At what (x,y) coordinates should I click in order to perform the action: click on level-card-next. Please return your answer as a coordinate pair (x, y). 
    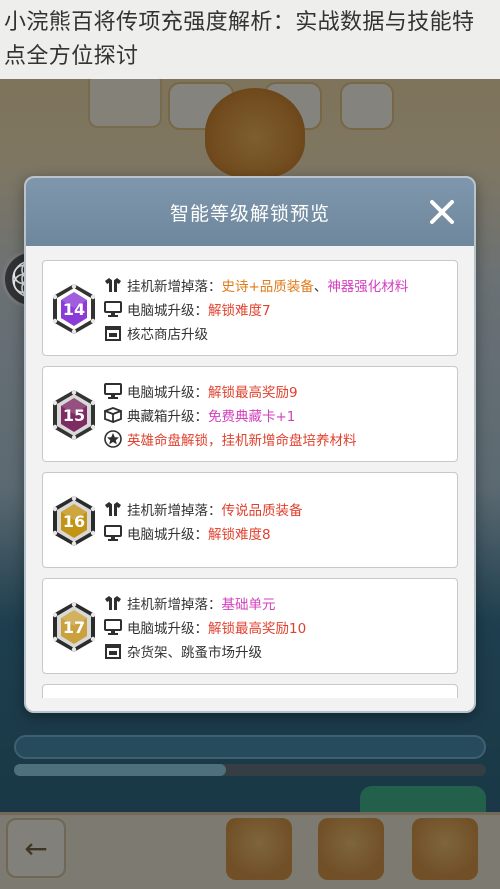
    Looking at the image, I should click on (250, 691).